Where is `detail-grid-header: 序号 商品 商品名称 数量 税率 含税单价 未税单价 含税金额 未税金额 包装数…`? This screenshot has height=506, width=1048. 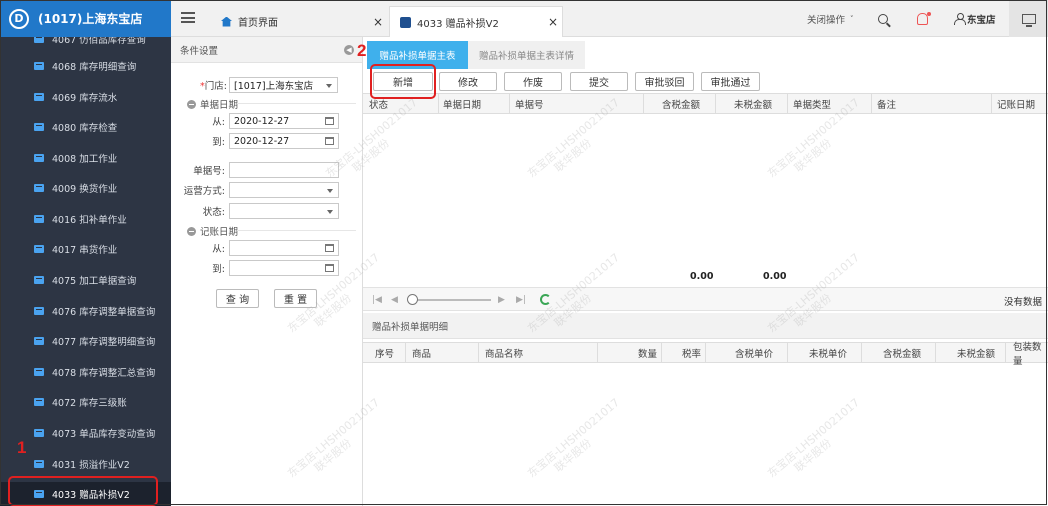
detail-grid-header: 序号 商品 商品名称 数量 税率 含税单价 未税单价 含税金额 未税金额 包装数… is located at coordinates (705, 354).